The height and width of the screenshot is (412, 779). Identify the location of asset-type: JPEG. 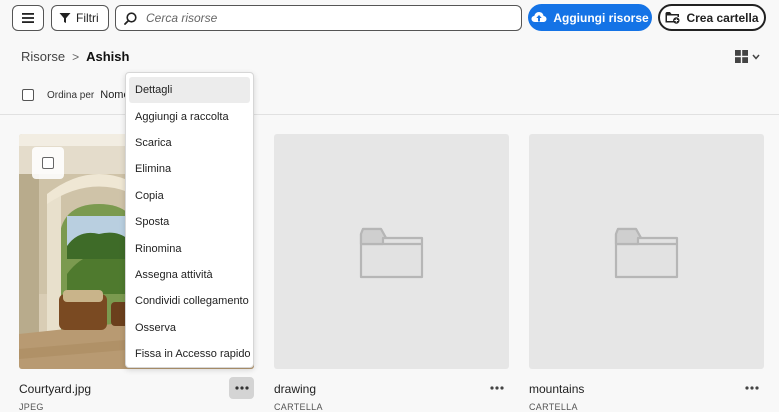
(31, 407).